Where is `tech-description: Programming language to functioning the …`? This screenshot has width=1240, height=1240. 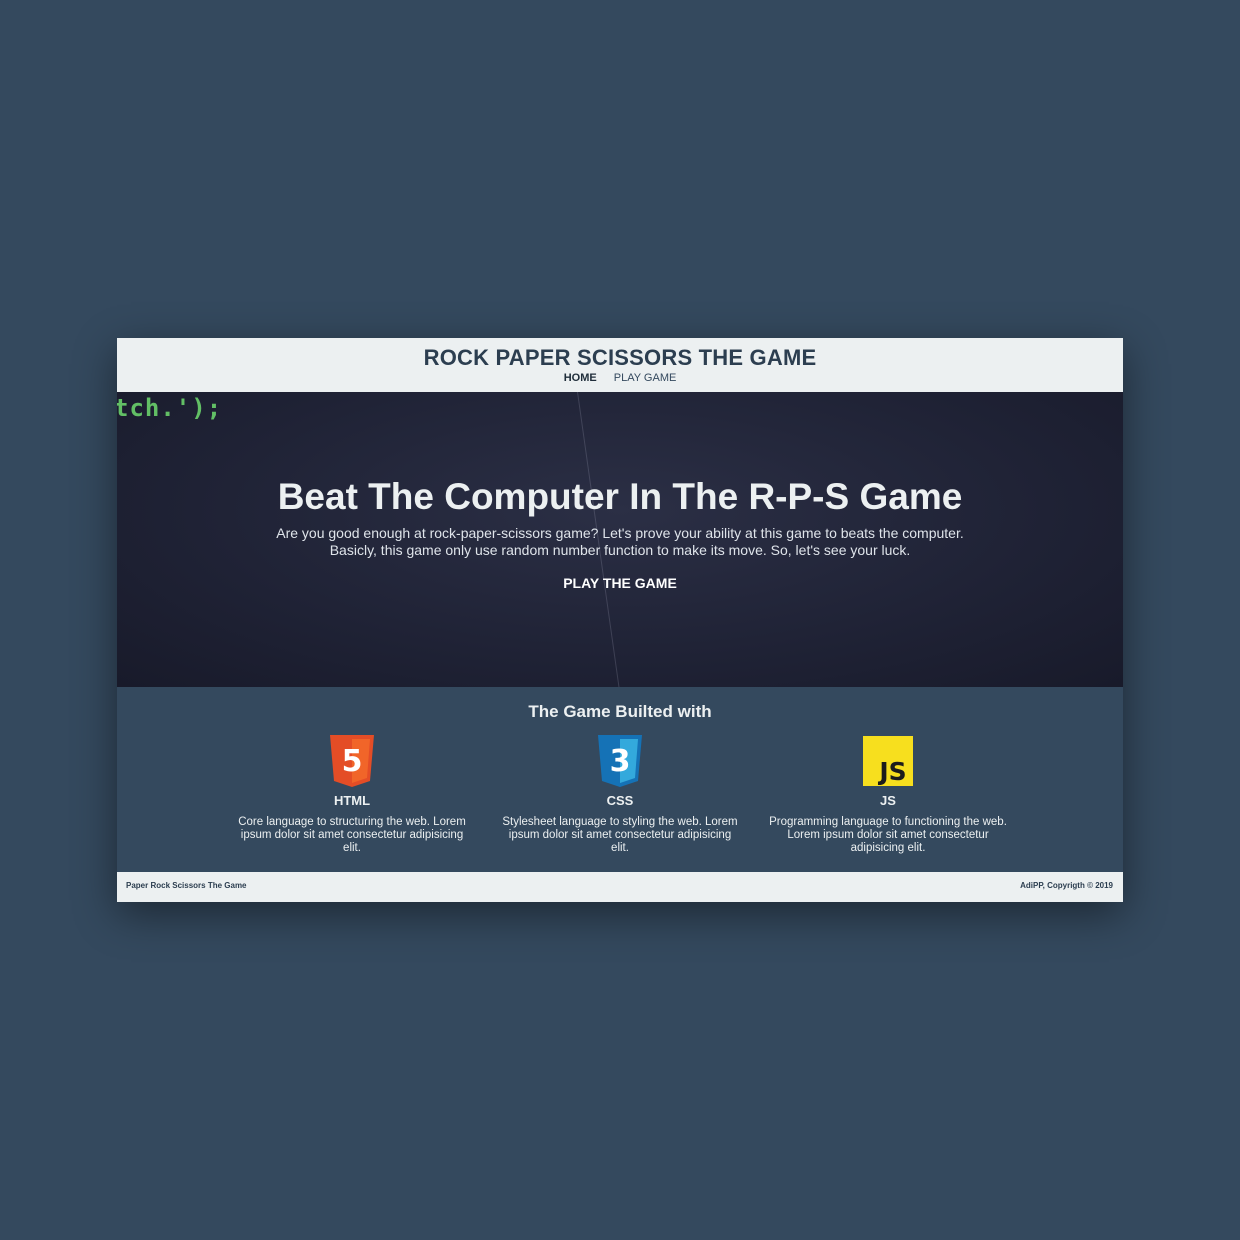
tech-description: Programming language to functioning the … is located at coordinates (888, 835).